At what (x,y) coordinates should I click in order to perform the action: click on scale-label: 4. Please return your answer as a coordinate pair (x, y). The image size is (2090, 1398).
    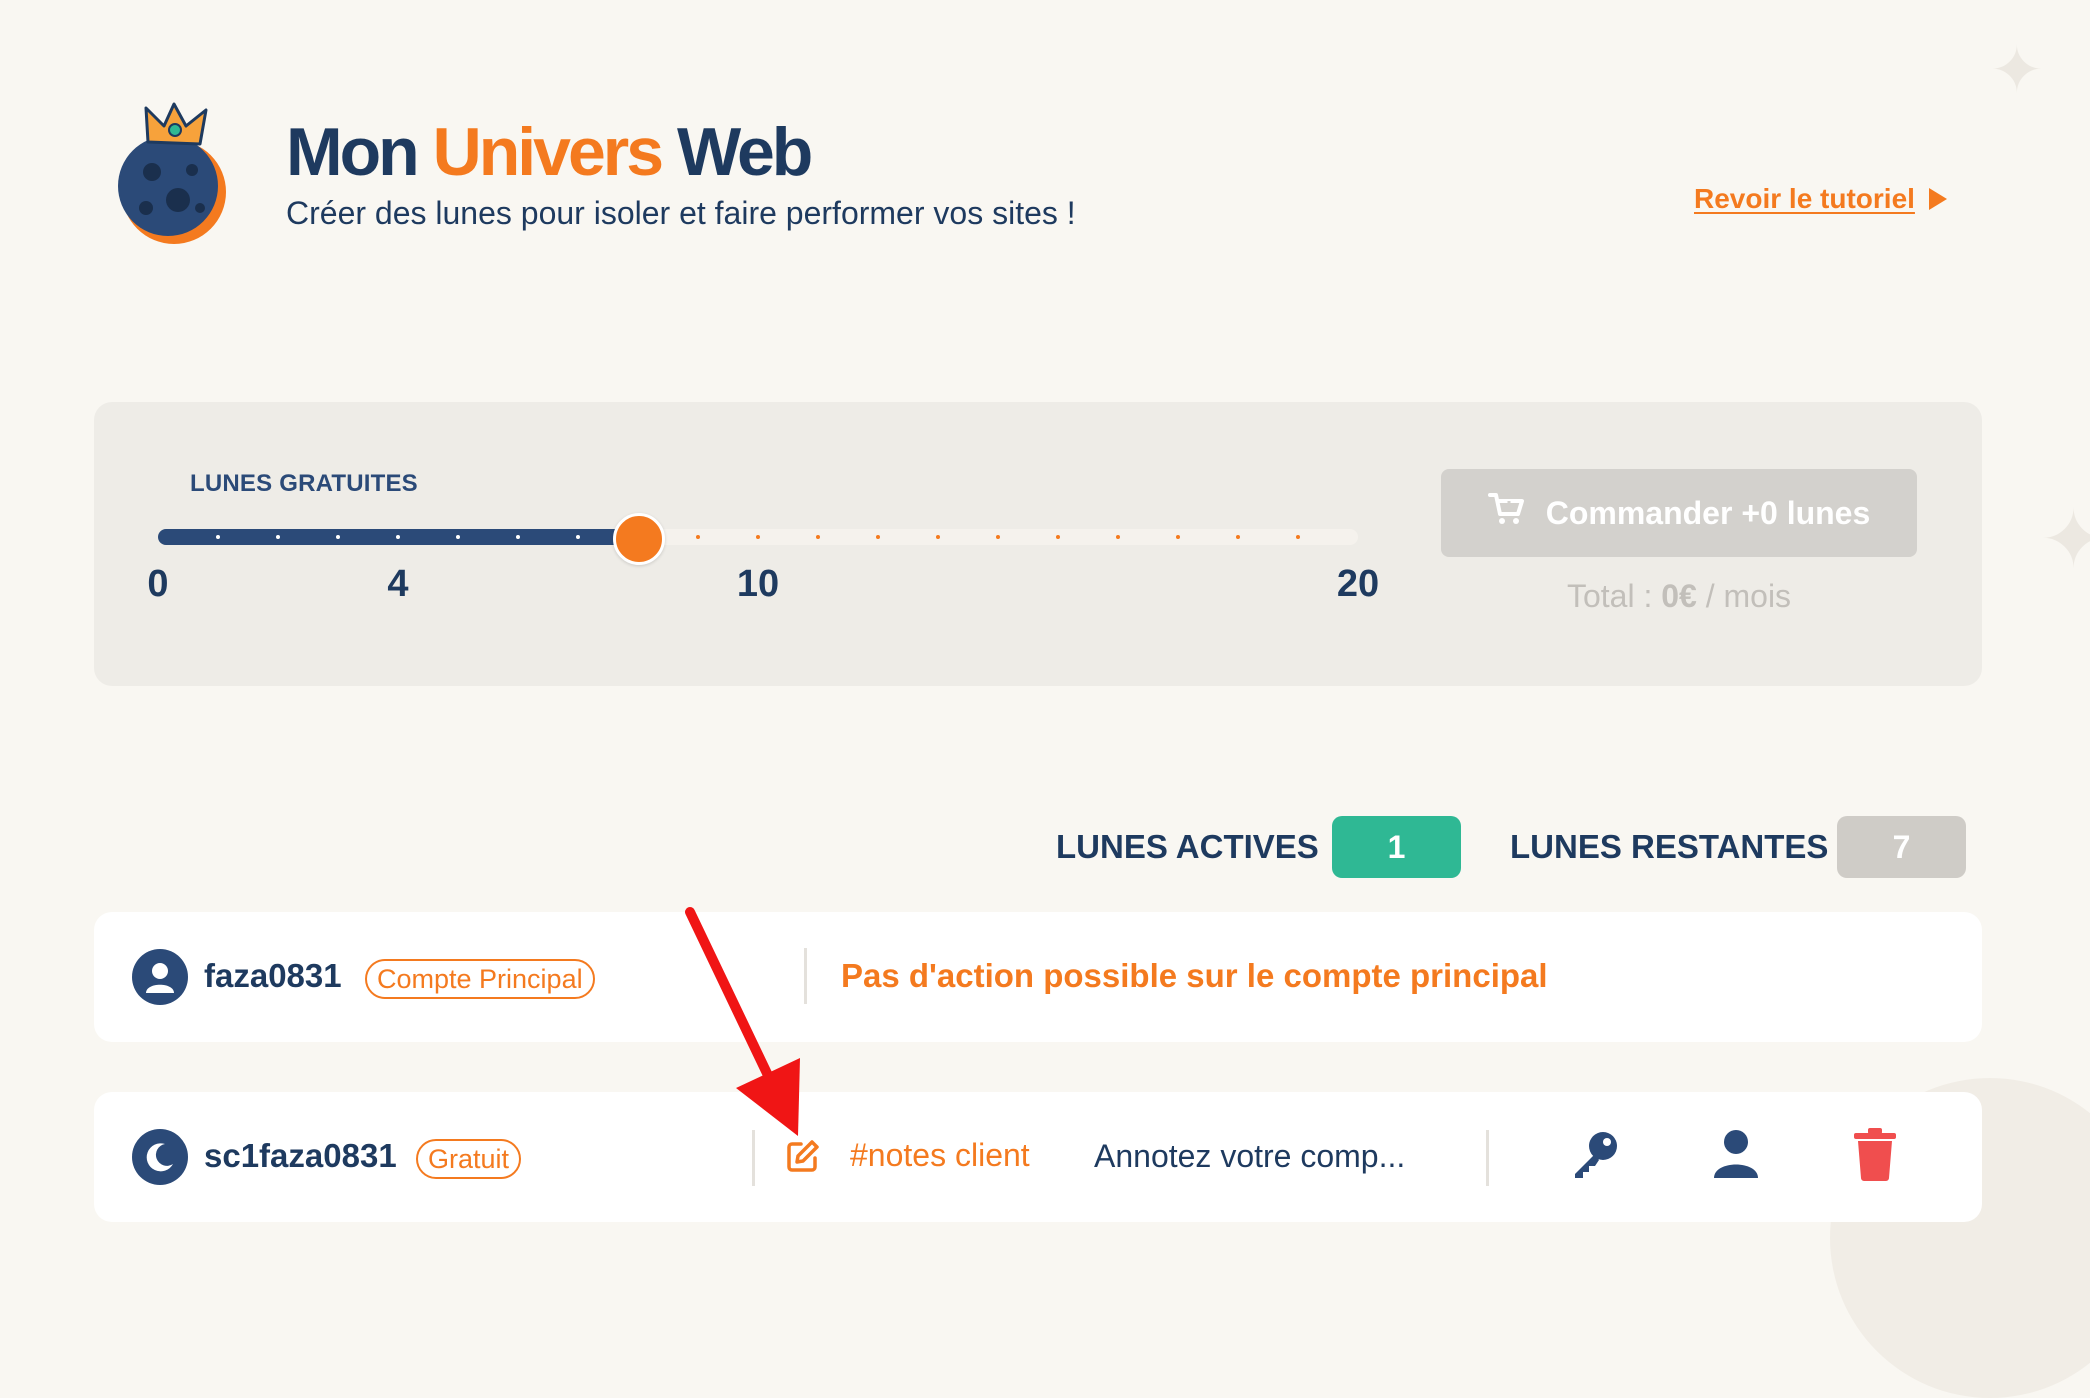
    Looking at the image, I should click on (398, 584).